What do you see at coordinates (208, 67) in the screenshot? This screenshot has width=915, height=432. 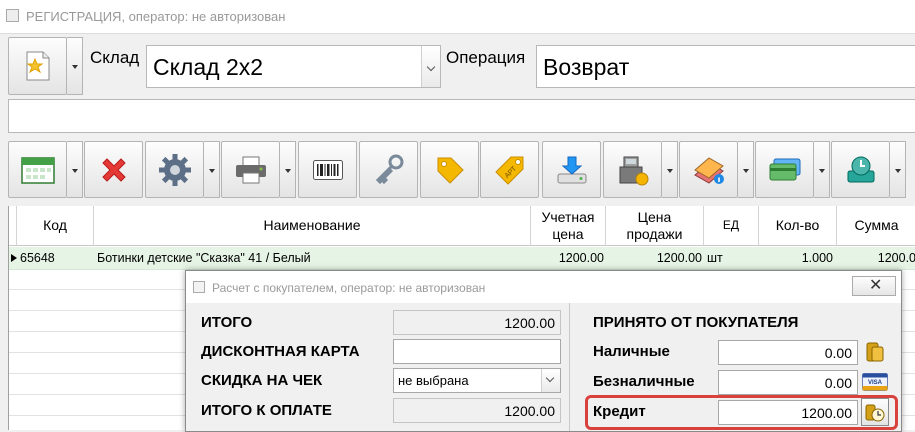 I see `sklad-value: Склад 2x2` at bounding box center [208, 67].